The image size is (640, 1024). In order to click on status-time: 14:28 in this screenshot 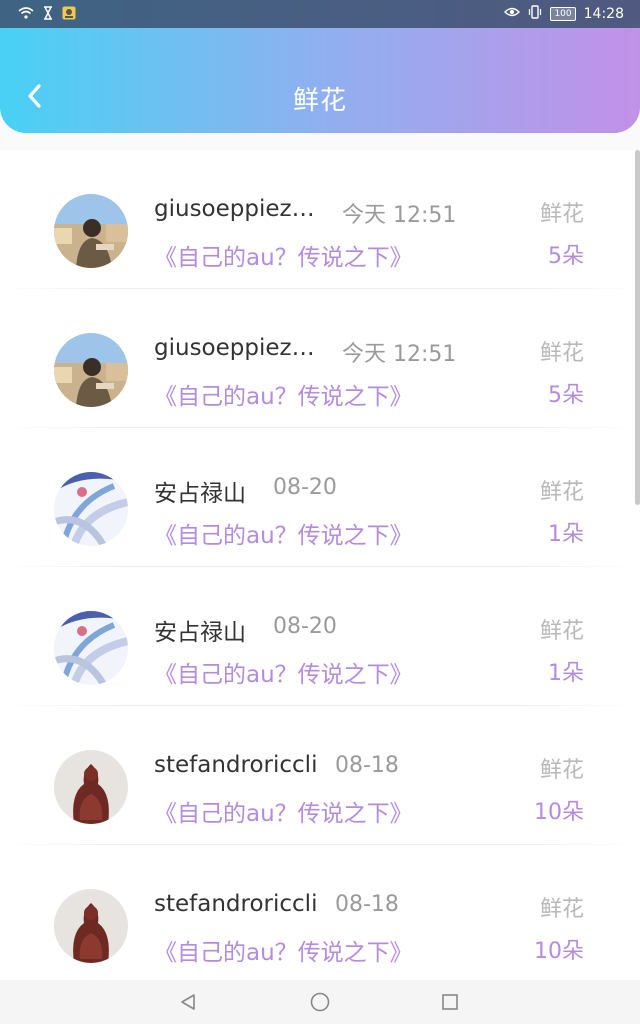, I will do `click(603, 14)`.